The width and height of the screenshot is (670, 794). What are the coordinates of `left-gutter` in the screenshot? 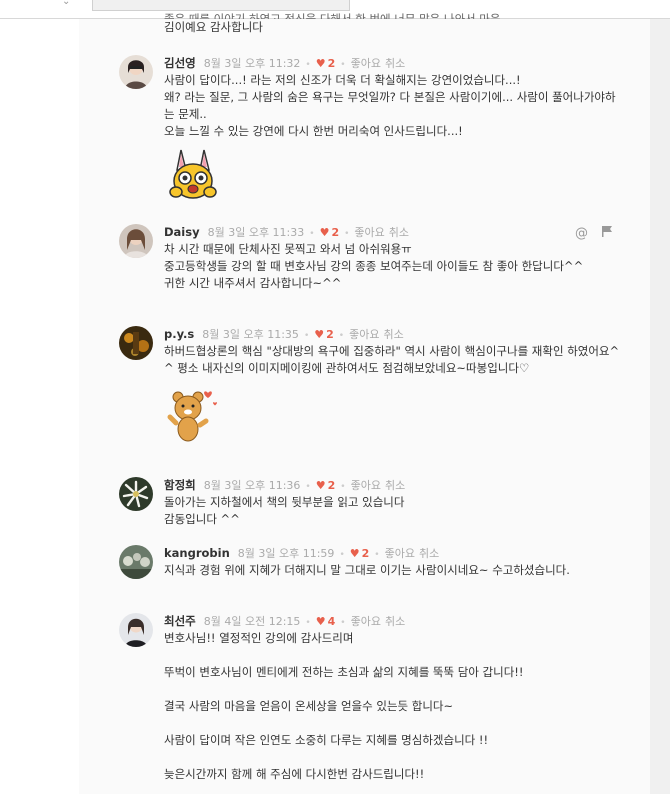 It's located at (39, 406).